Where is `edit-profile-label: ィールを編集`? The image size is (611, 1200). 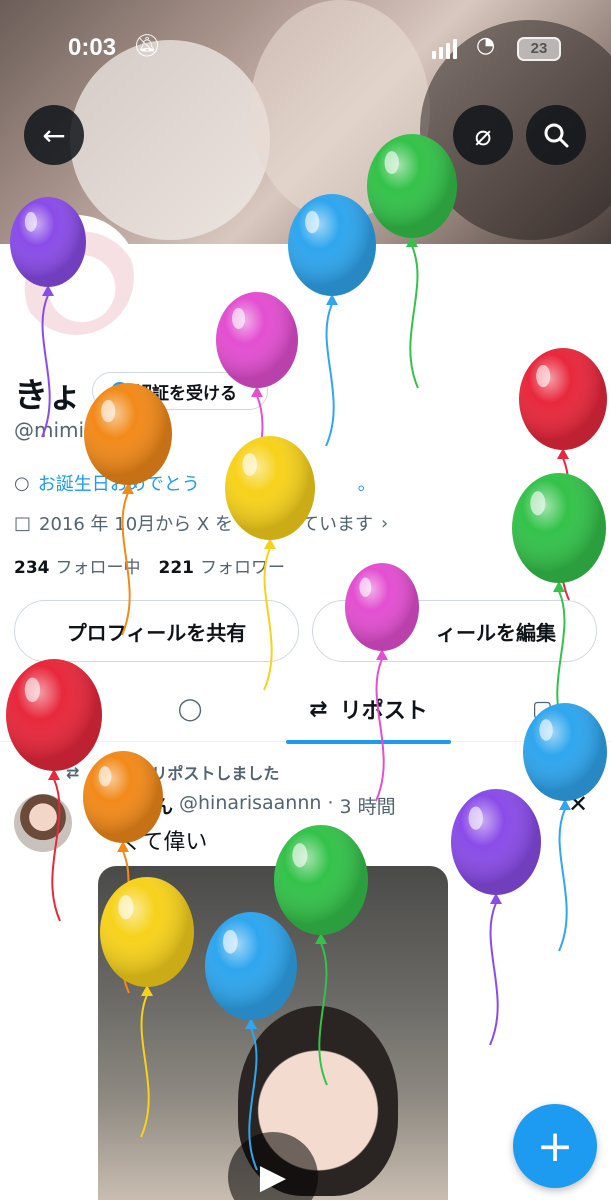
edit-profile-label: ィールを編集 is located at coordinates (496, 632).